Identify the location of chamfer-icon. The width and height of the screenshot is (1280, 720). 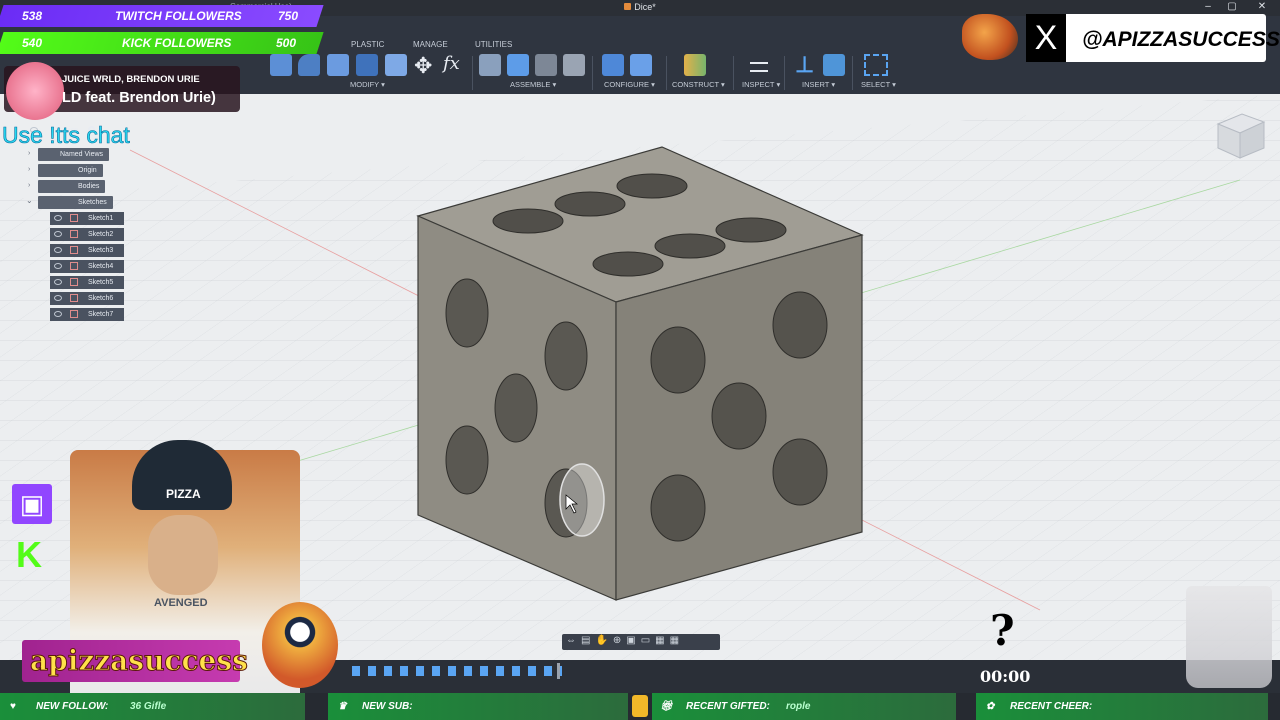
(338, 65).